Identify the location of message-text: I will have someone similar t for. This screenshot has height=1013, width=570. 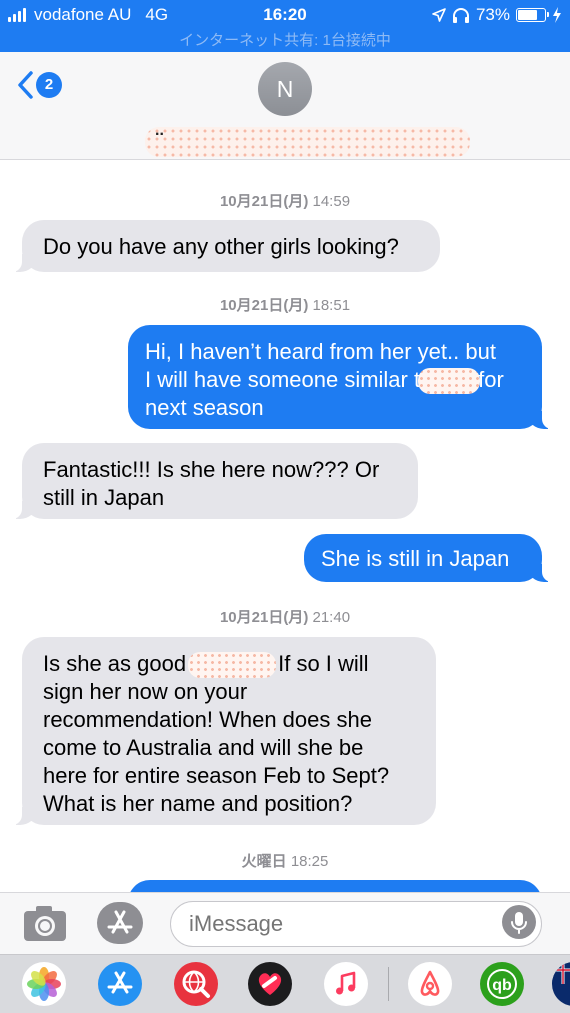
(337, 380).